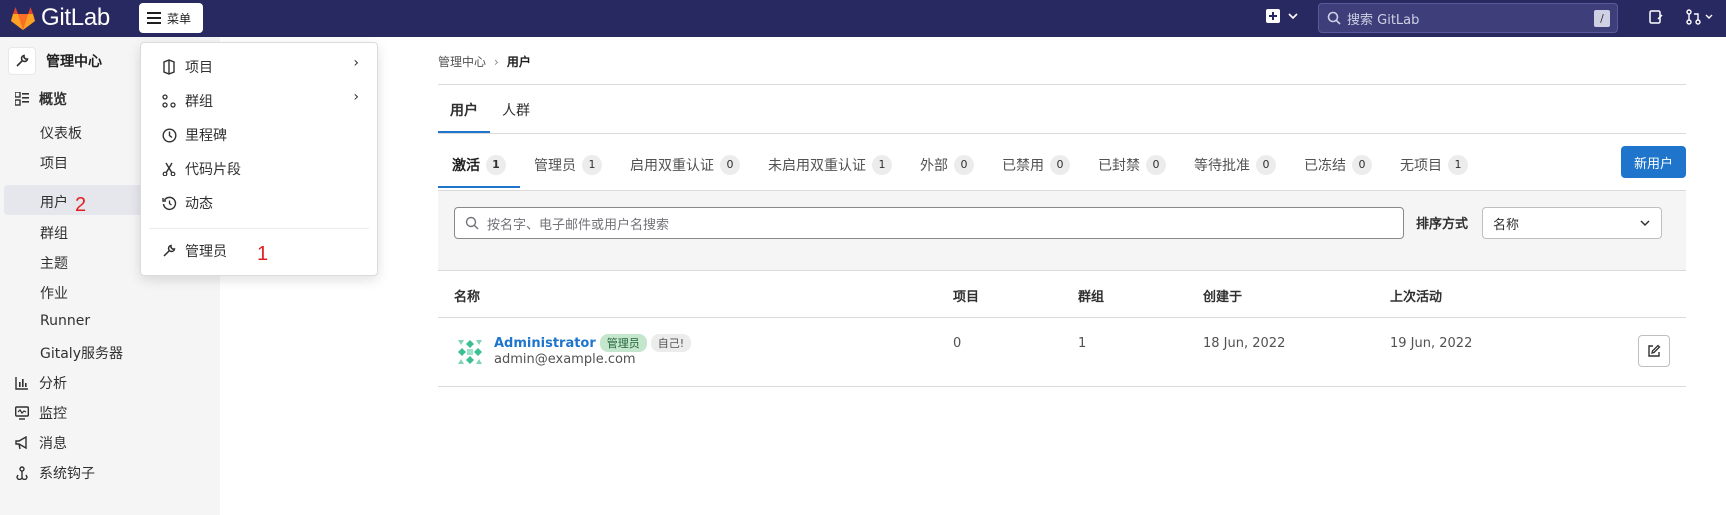 Image resolution: width=1726 pixels, height=515 pixels. Describe the element at coordinates (22, 99) in the screenshot. I see `overview-icon` at that location.